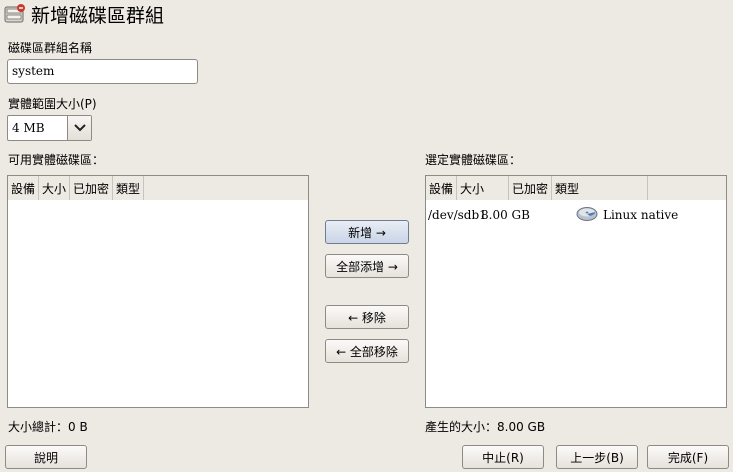 The width and height of the screenshot is (733, 472). Describe the element at coordinates (367, 232) in the screenshot. I see `add-button: 新增 →` at that location.